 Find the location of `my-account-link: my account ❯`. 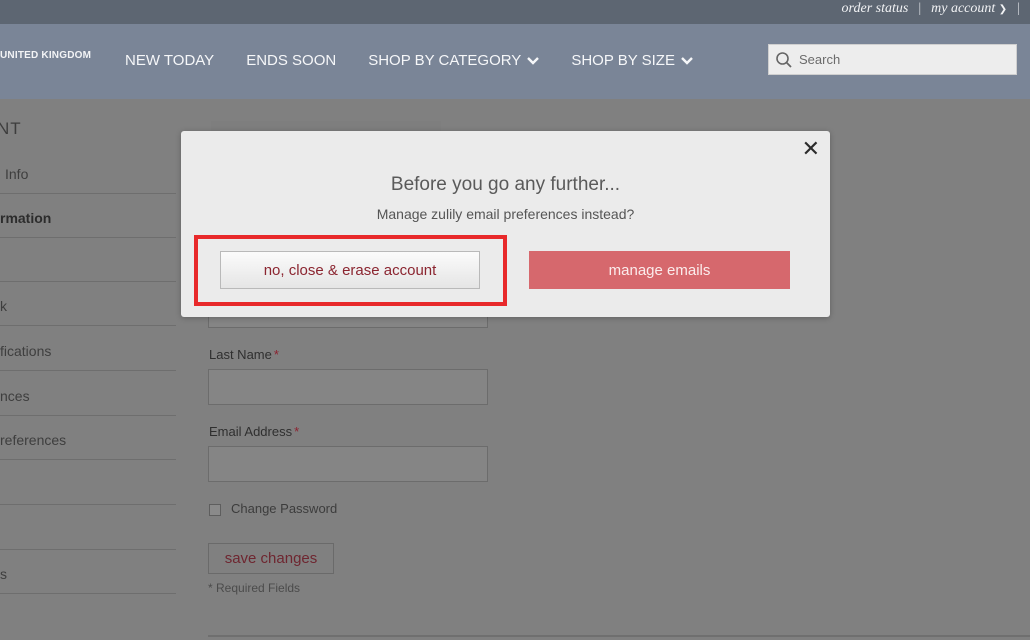

my-account-link: my account ❯ is located at coordinates (969, 9).